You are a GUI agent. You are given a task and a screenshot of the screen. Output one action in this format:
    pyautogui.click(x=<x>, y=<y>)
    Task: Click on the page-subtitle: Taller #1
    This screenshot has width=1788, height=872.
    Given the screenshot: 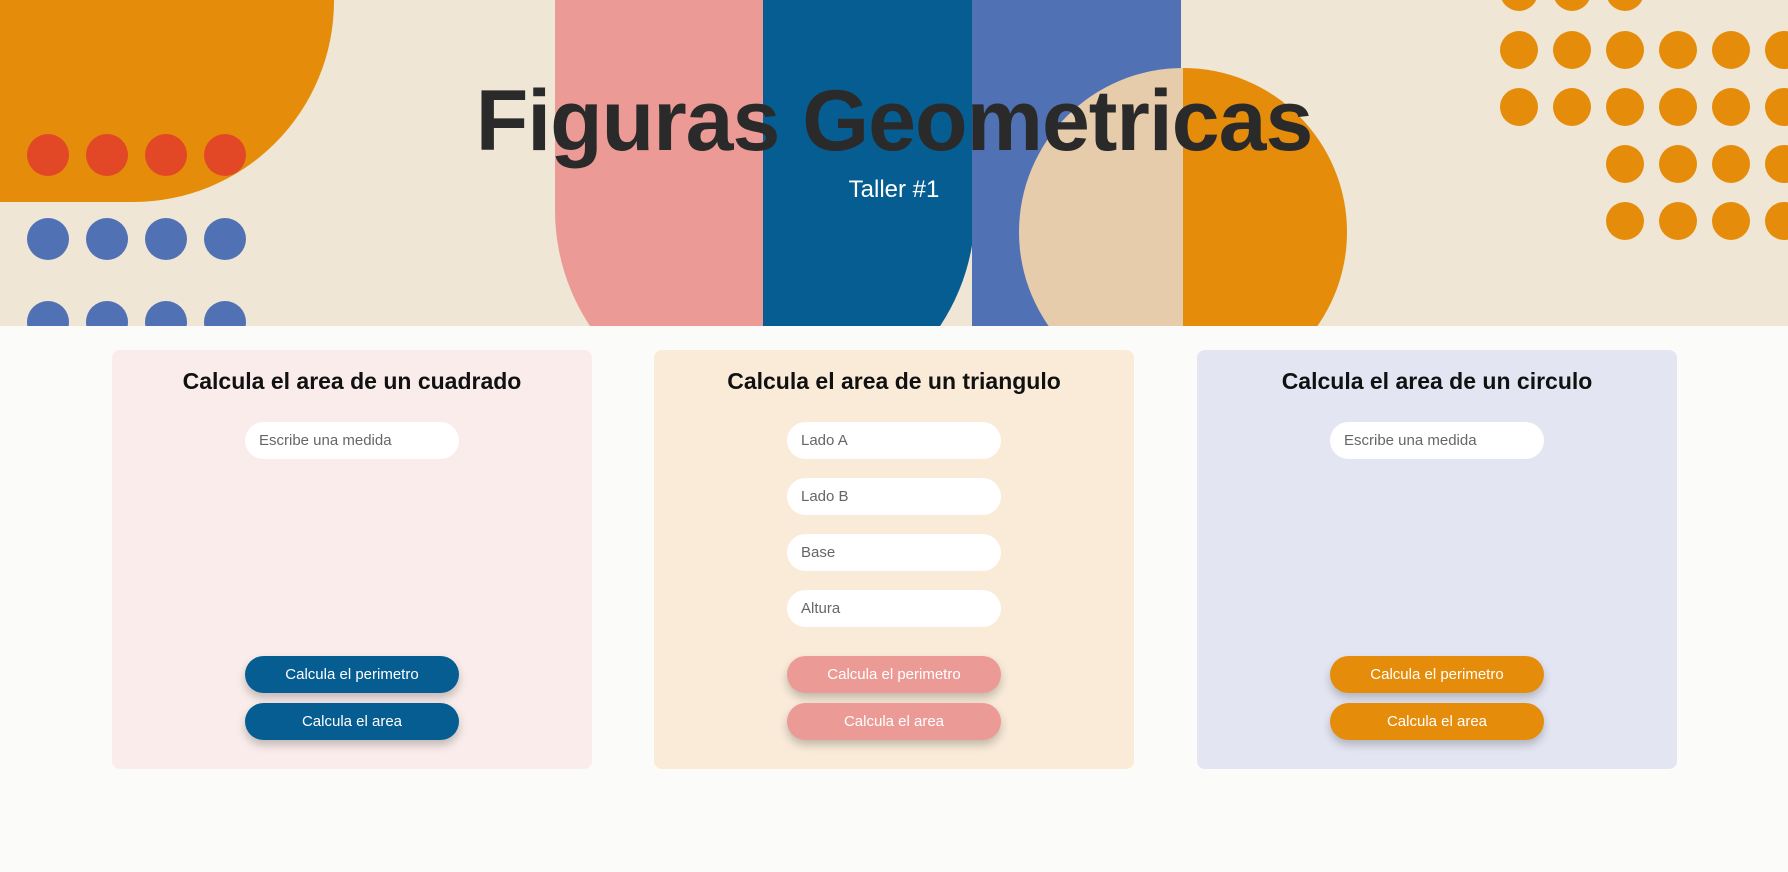 What is the action you would take?
    pyautogui.click(x=894, y=189)
    